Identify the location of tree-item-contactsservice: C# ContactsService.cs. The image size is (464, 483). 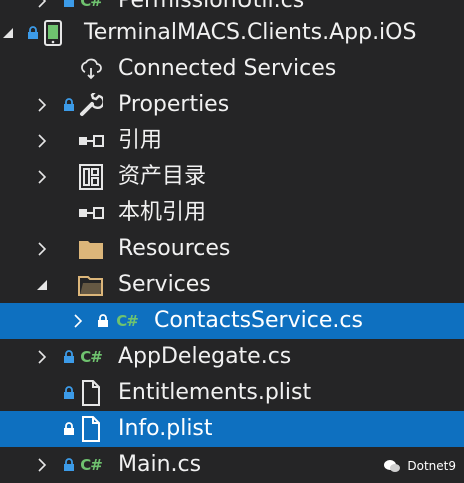
(232, 321).